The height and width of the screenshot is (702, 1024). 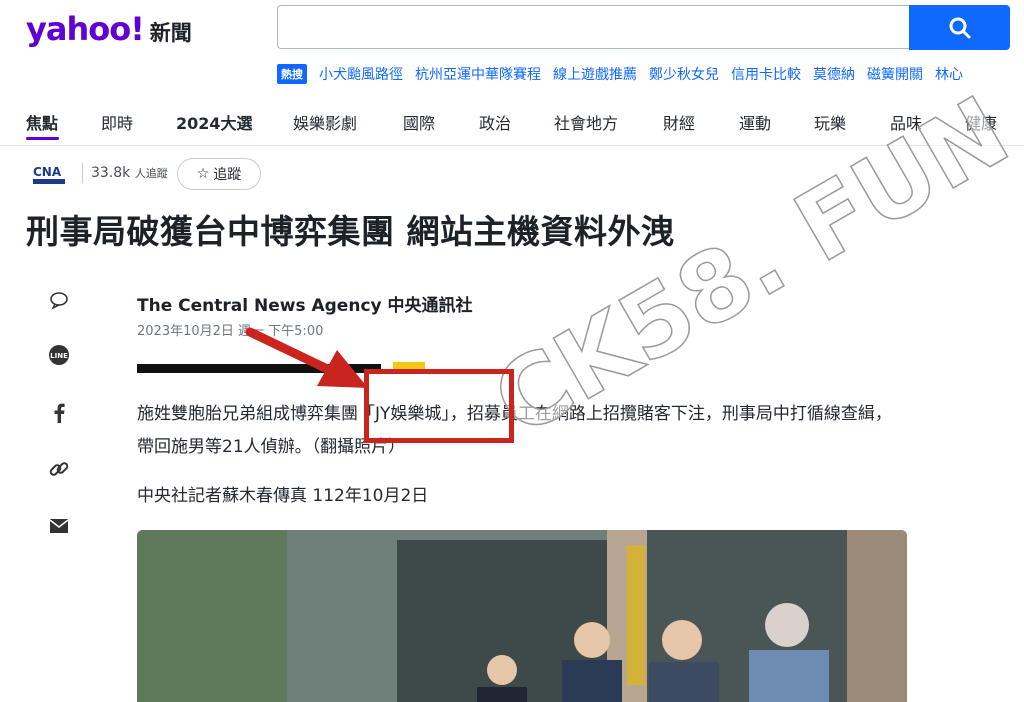 I want to click on link-icon, so click(x=59, y=469).